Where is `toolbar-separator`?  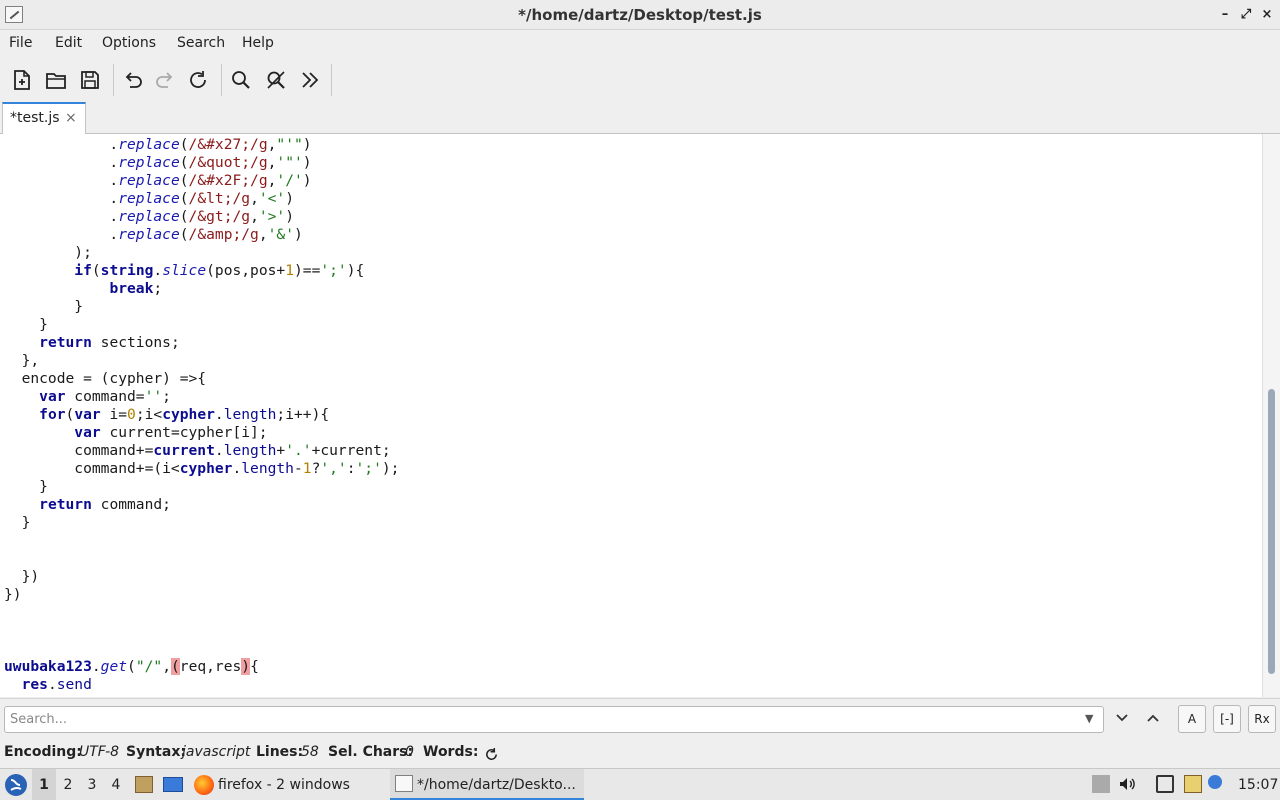 toolbar-separator is located at coordinates (113, 80).